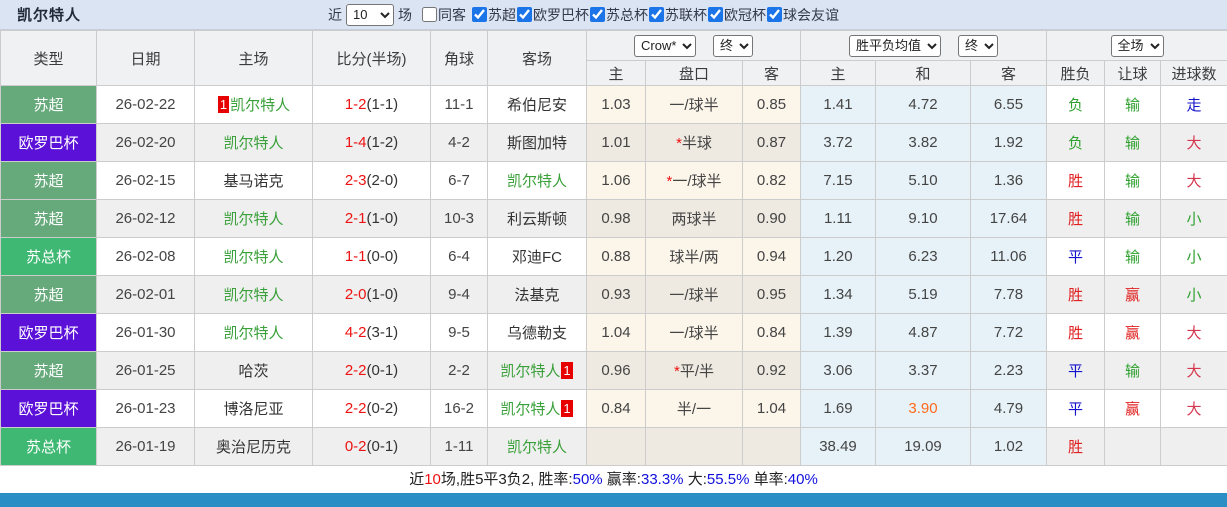 The height and width of the screenshot is (507, 1227). What do you see at coordinates (145, 58) in the screenshot?
I see `column-header-date: 日期` at bounding box center [145, 58].